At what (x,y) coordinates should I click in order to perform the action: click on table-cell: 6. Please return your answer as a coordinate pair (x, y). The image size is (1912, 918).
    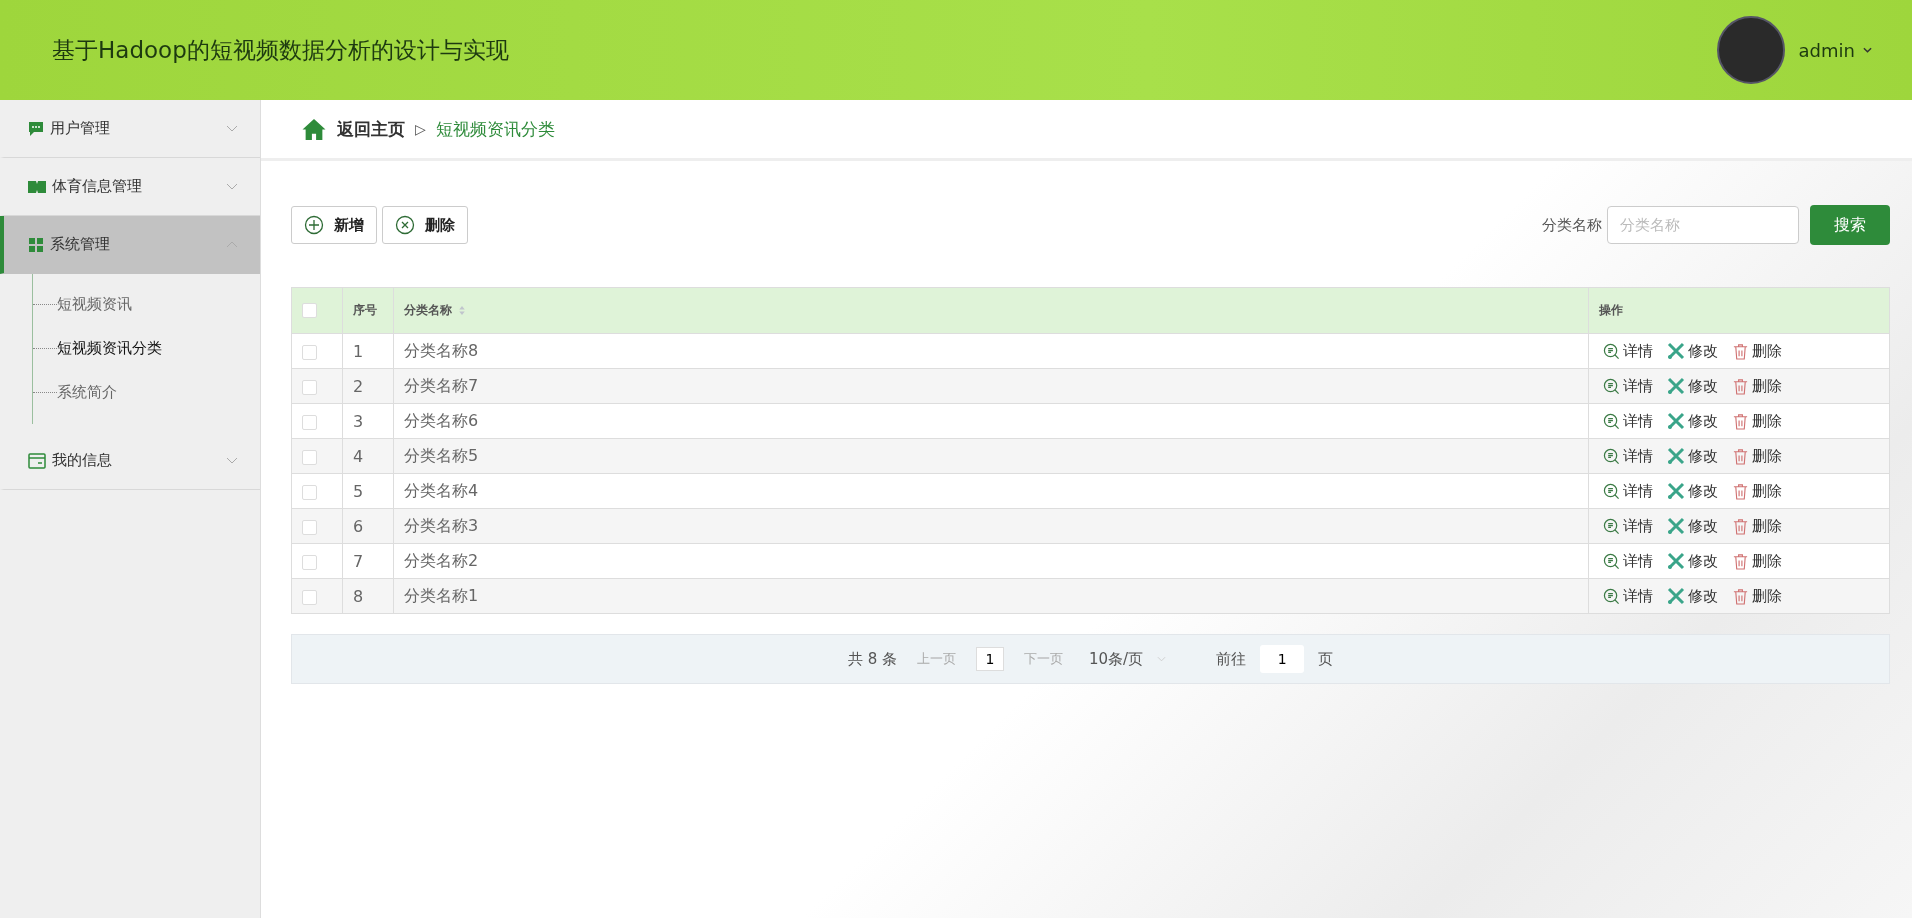
    Looking at the image, I should click on (358, 526).